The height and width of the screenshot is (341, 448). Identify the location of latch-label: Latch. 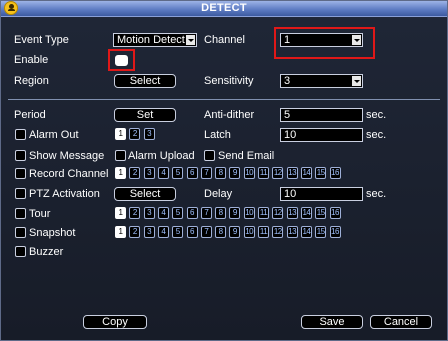
(217, 135).